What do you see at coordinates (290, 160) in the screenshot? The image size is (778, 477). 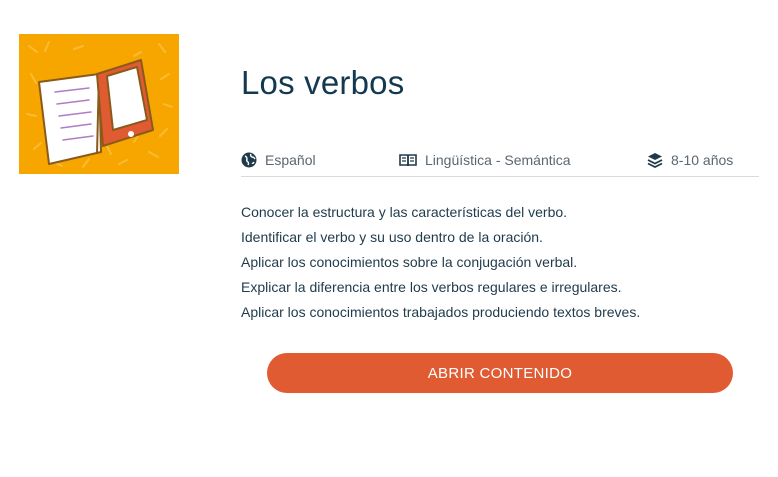 I see `language-label: Español` at bounding box center [290, 160].